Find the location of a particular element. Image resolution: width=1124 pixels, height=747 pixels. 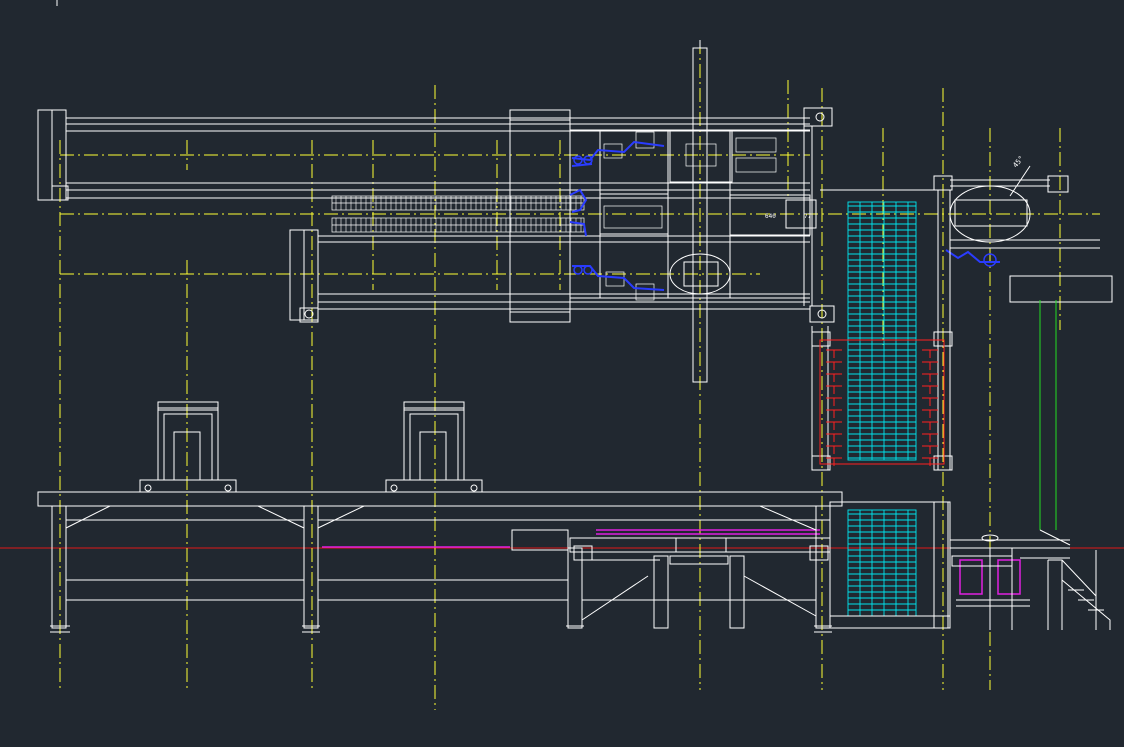

red-guide-hatch is located at coordinates (882, 402).